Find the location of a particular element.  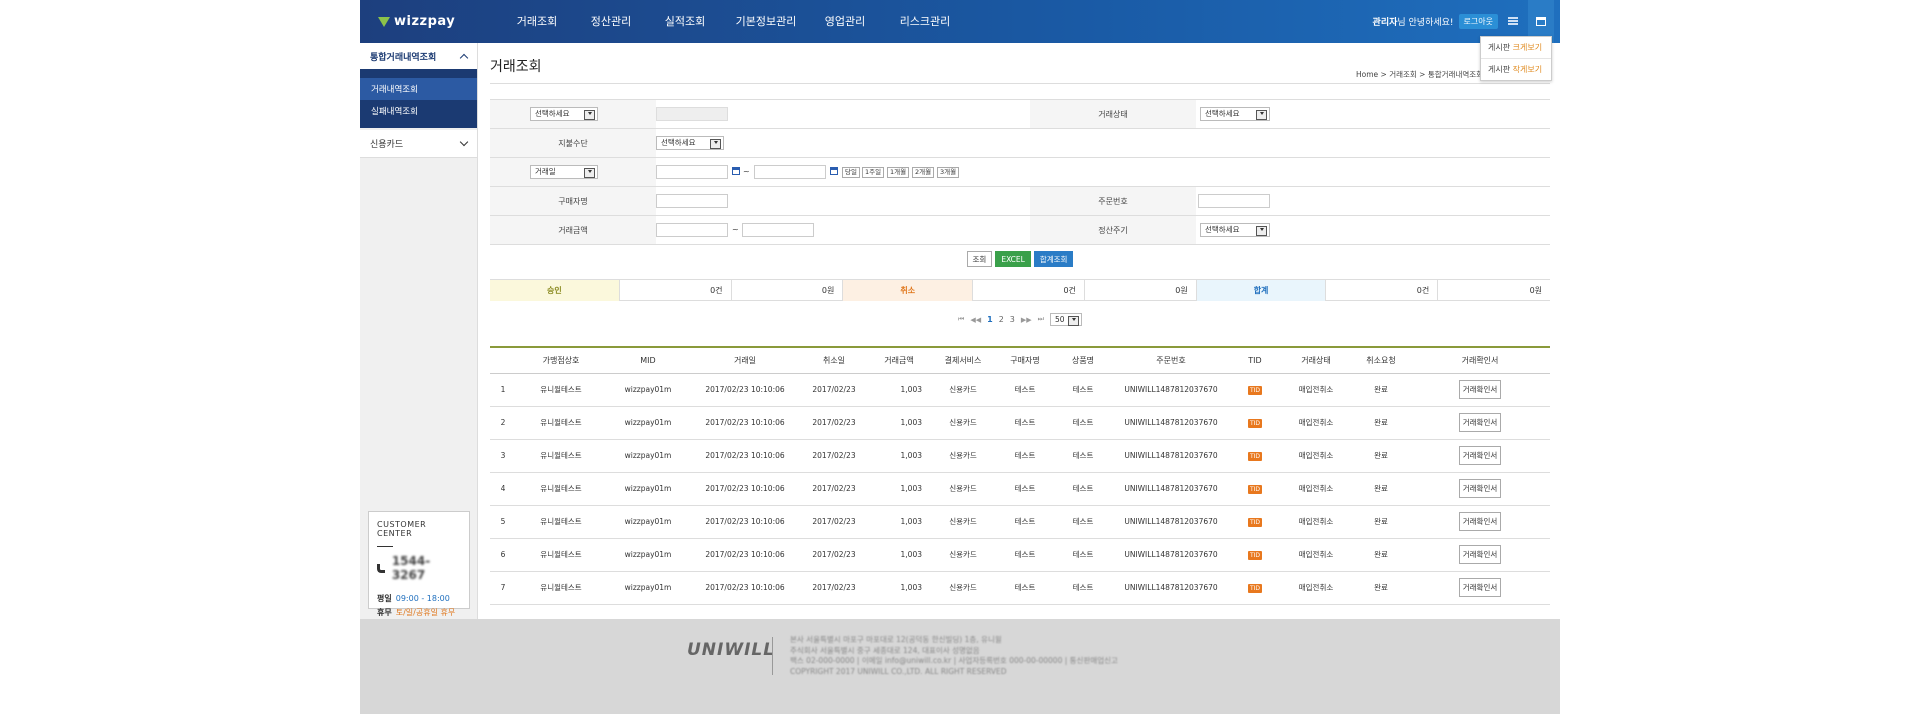

excel-button: EXCEL is located at coordinates (1013, 259).